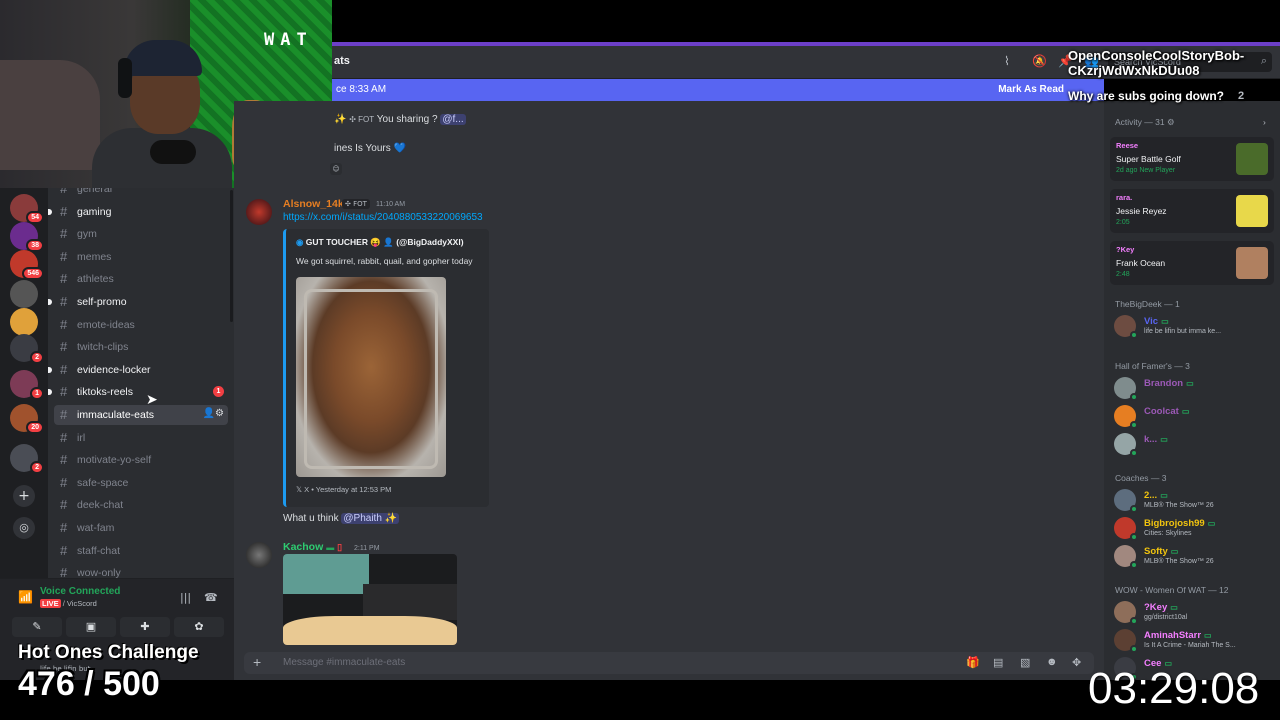  I want to click on x-logo-icon: 𝕏, so click(299, 489).